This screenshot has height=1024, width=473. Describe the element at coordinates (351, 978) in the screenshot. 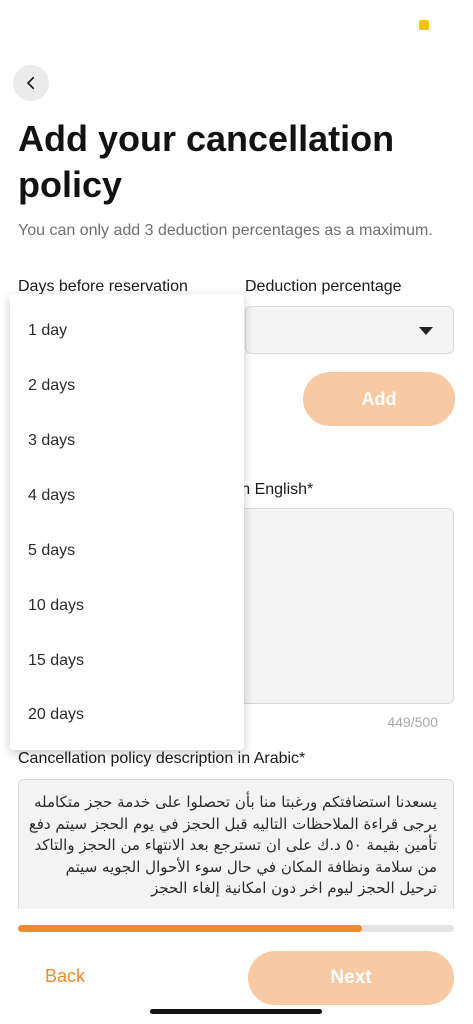

I see `next-button: Next` at that location.